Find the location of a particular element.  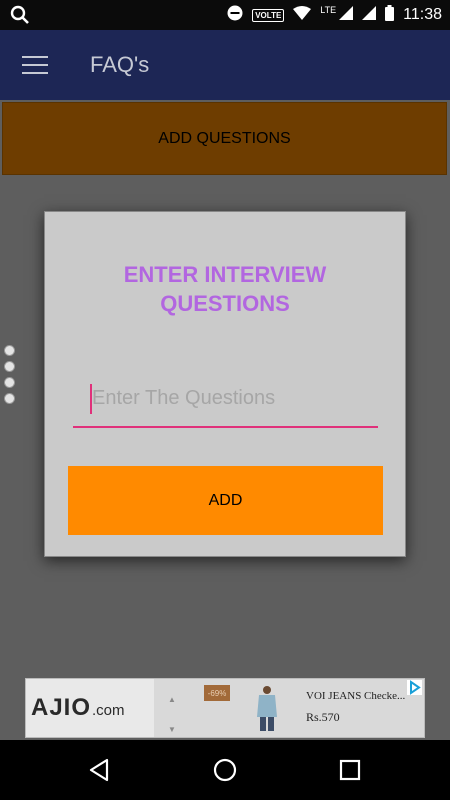

ad-carousel-arrows: ▲ ▼ is located at coordinates (172, 715).